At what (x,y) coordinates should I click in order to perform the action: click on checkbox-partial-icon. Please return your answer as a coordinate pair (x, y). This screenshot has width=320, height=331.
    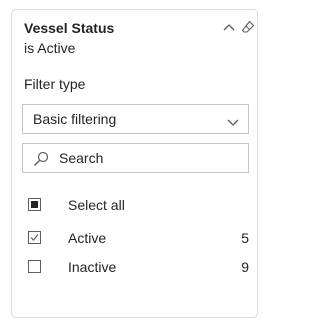
    Looking at the image, I should click on (34, 204).